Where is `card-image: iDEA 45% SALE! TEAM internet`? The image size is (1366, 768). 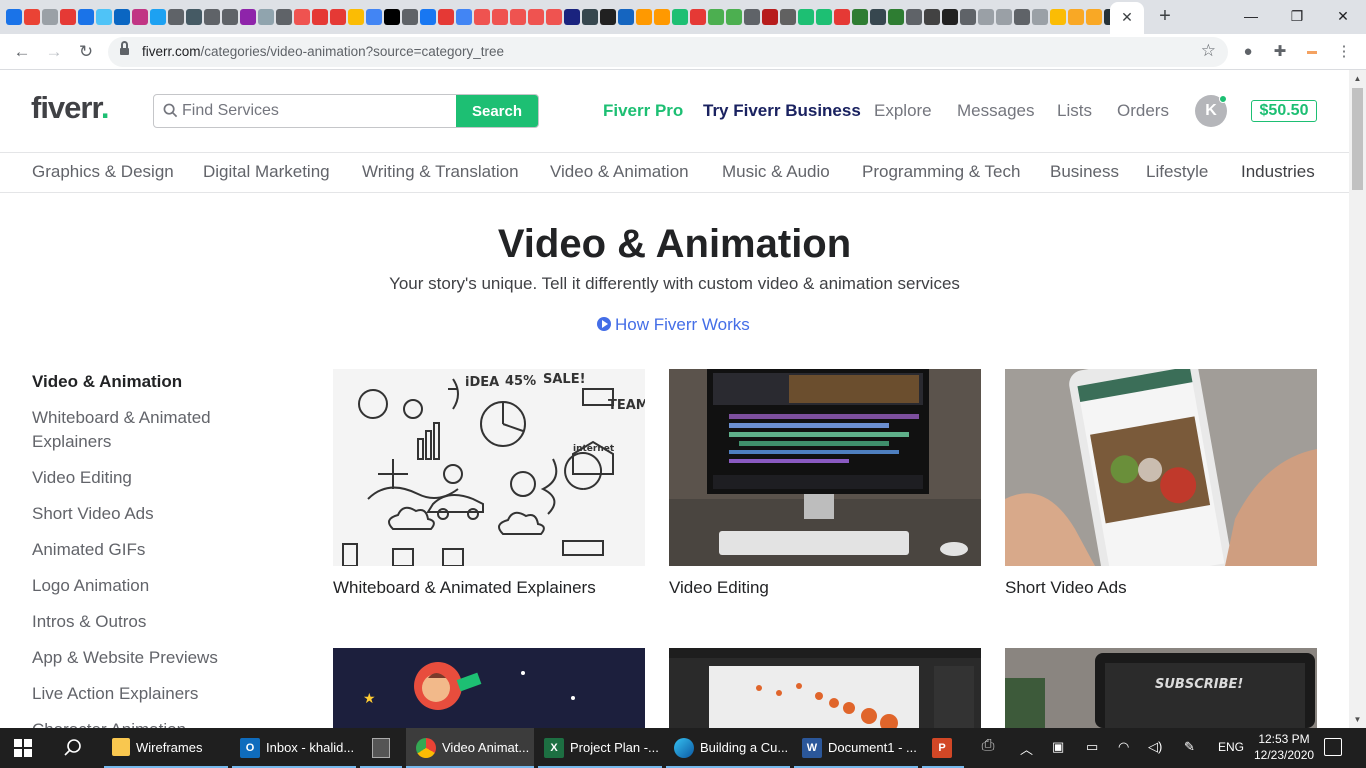 card-image: iDEA 45% SALE! TEAM internet is located at coordinates (489, 467).